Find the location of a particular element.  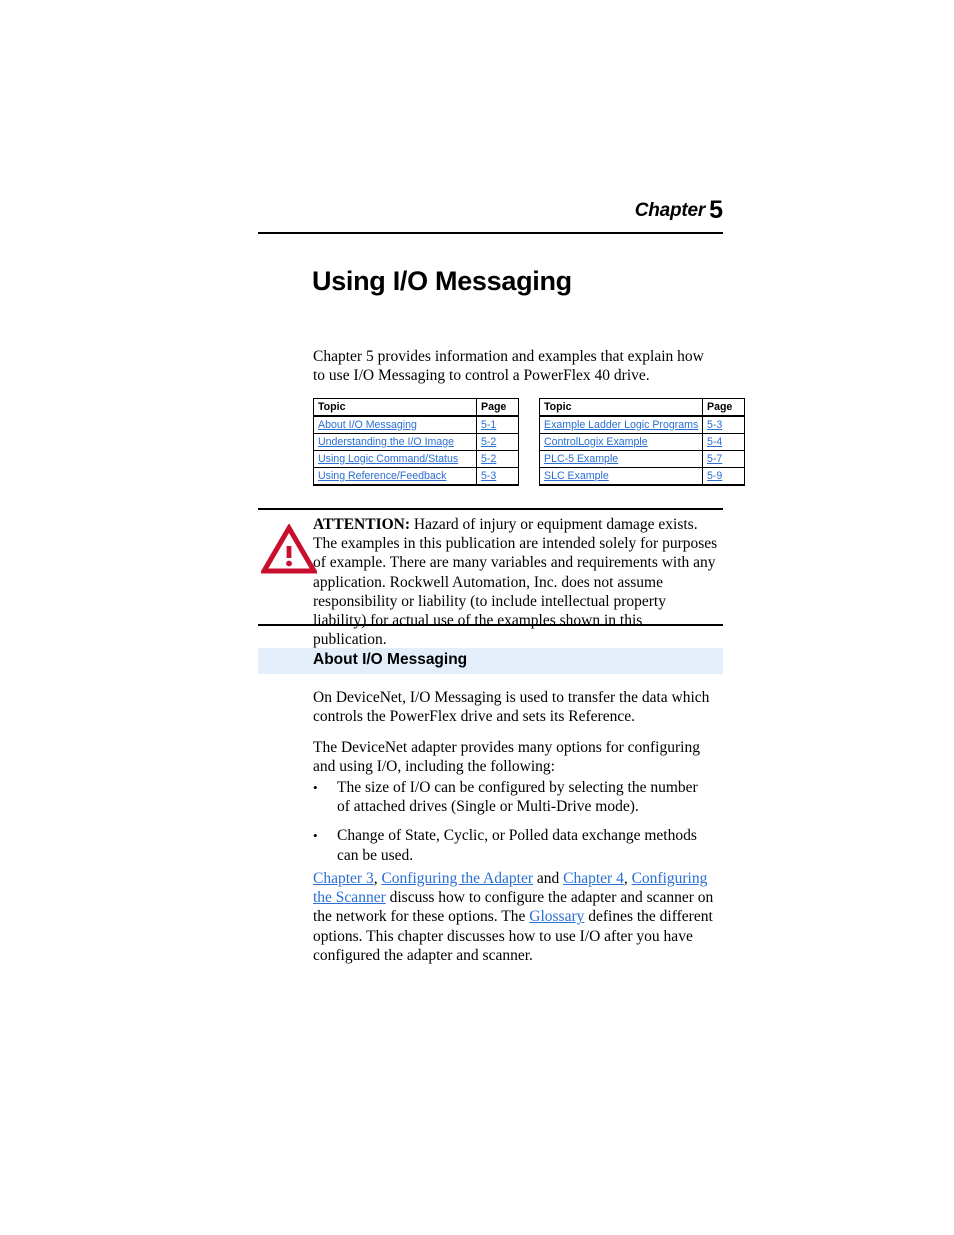

table-row: ControlLogix Example 5-4 is located at coordinates (642, 442).